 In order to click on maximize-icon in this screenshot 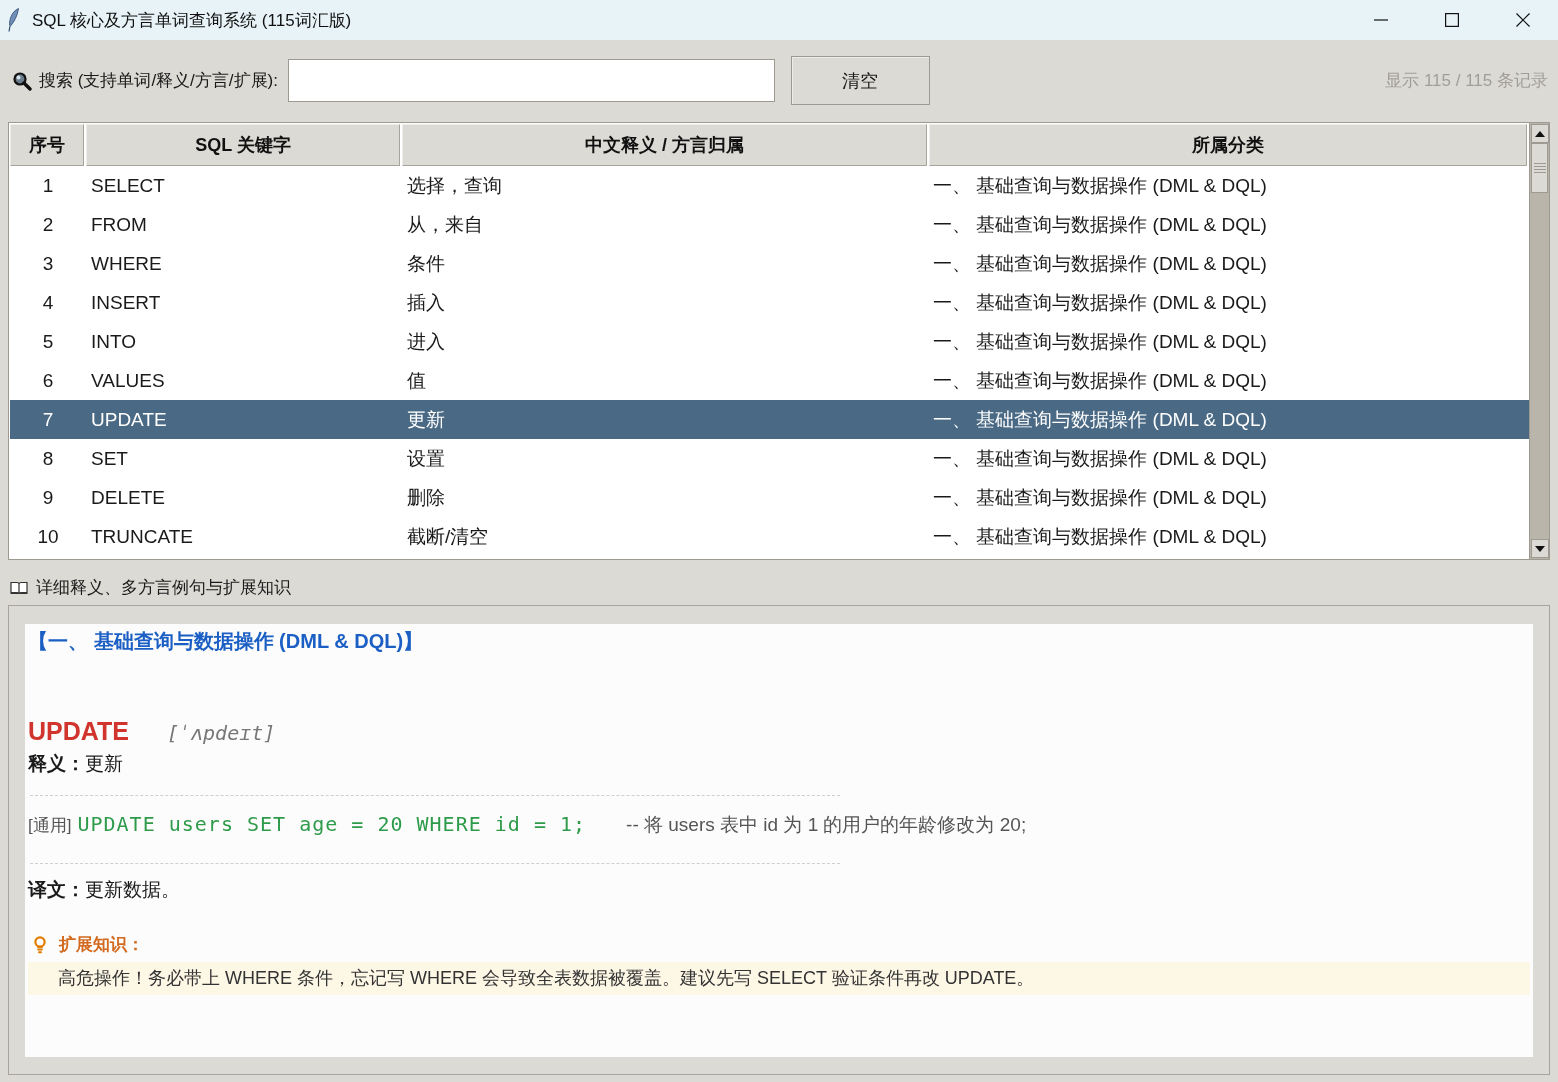, I will do `click(1451, 20)`.